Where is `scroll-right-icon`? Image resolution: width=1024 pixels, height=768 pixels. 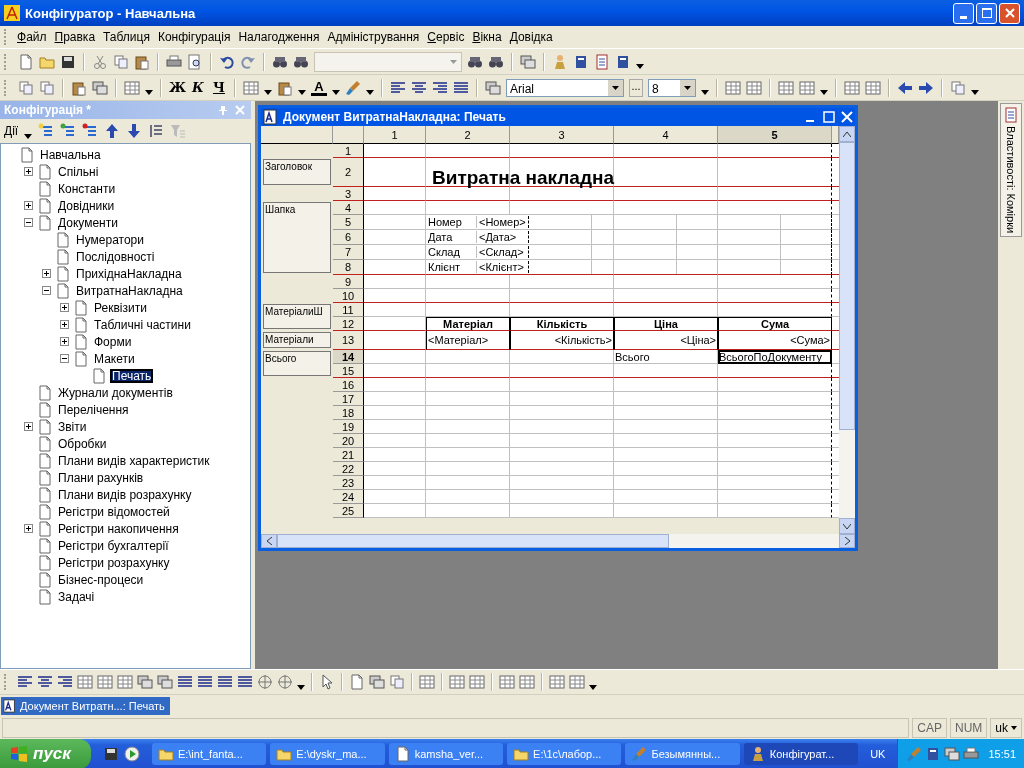 scroll-right-icon is located at coordinates (847, 541).